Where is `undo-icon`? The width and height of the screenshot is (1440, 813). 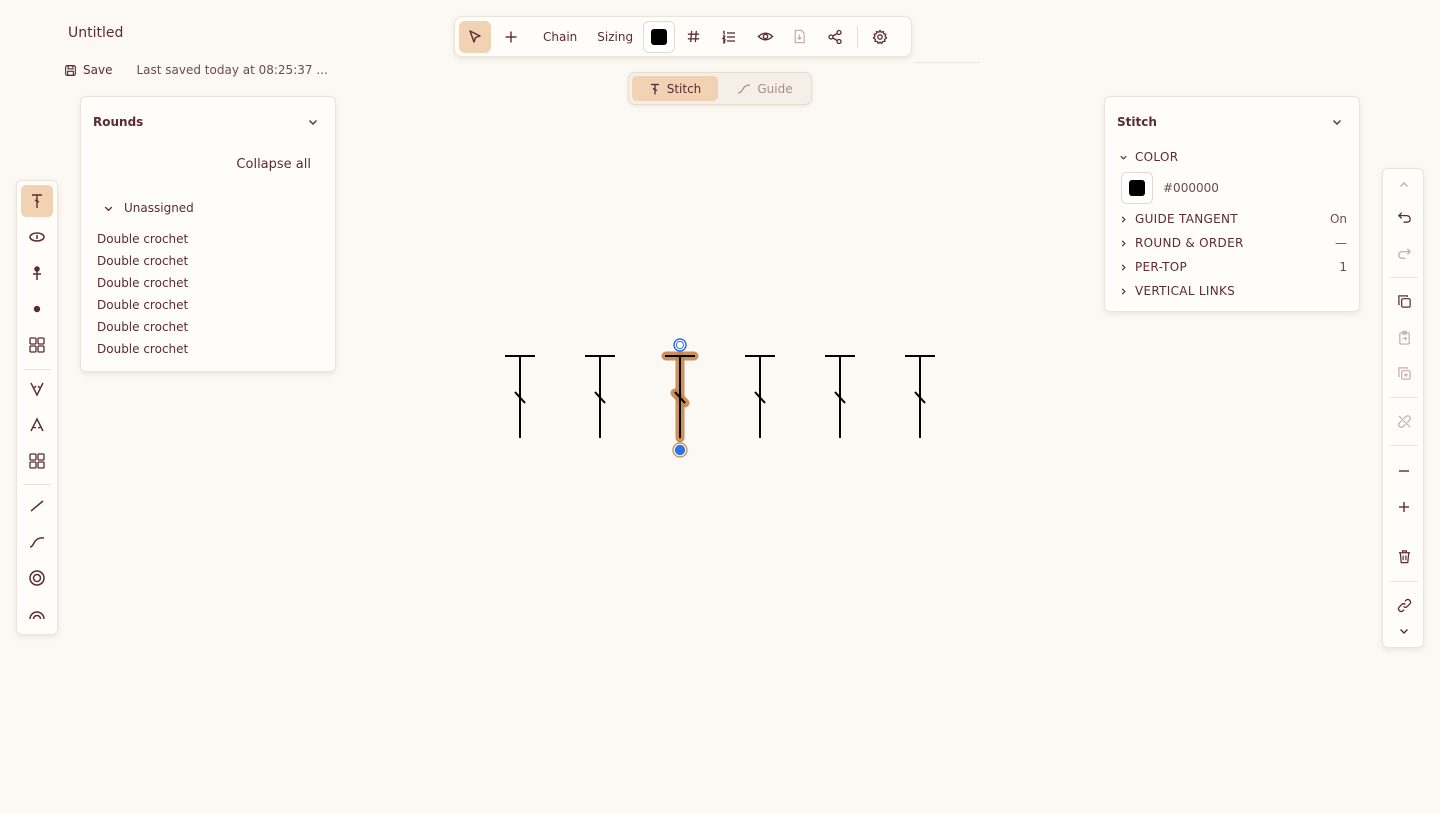
undo-icon is located at coordinates (1404, 217).